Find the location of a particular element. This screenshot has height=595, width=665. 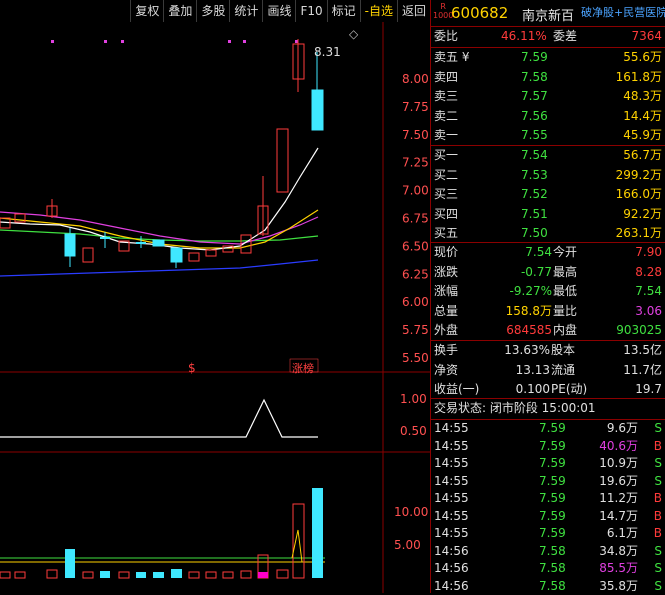

quote-row: 涨幅 -9.27% 最低 7.54 is located at coordinates (548, 291).